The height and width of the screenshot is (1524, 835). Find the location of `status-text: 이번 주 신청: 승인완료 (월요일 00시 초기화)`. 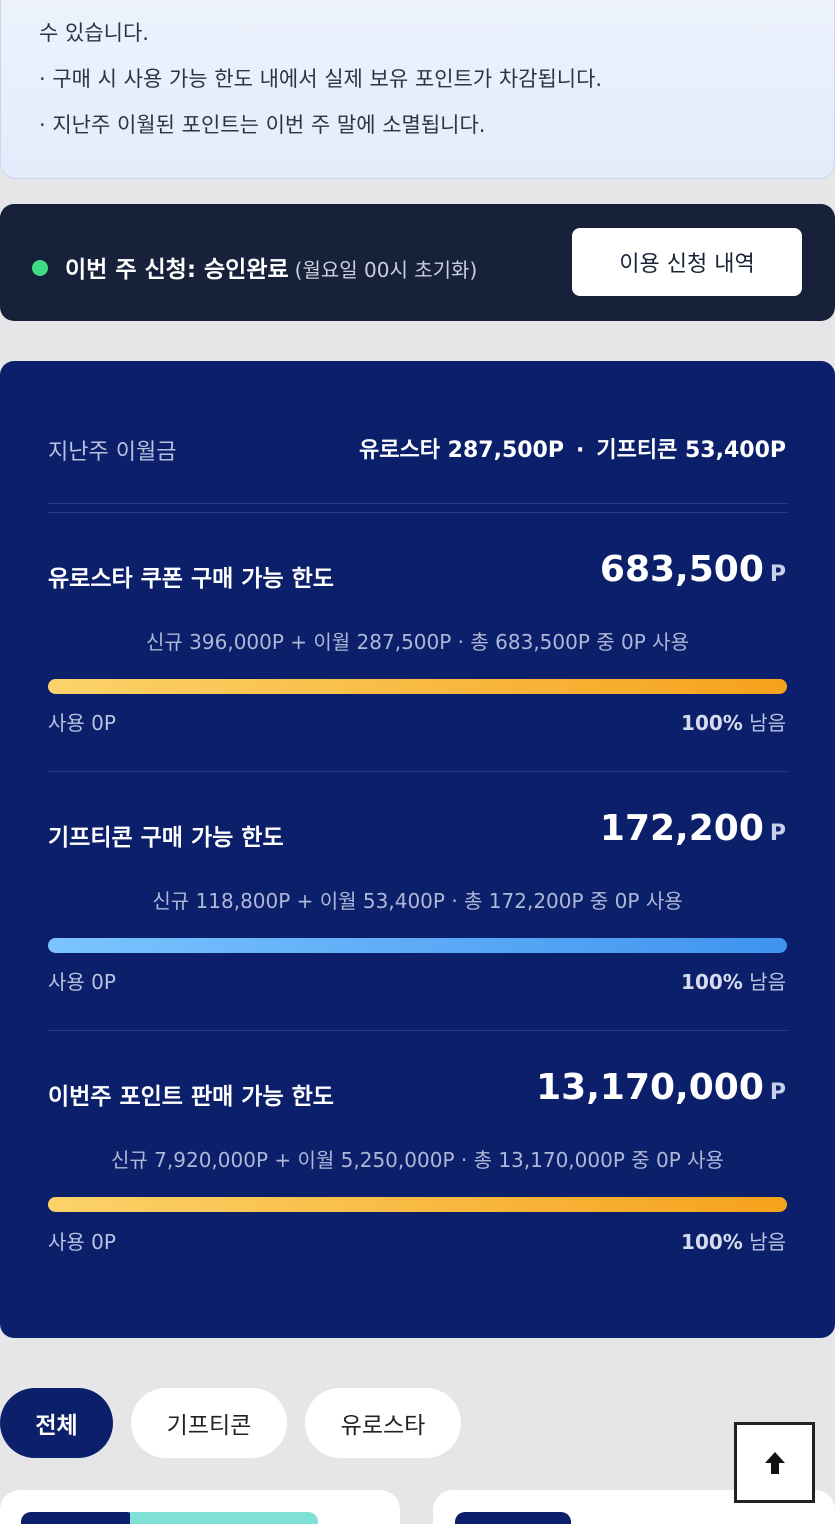

status-text: 이번 주 신청: 승인완료 (월요일 00시 초기화) is located at coordinates (271, 267).